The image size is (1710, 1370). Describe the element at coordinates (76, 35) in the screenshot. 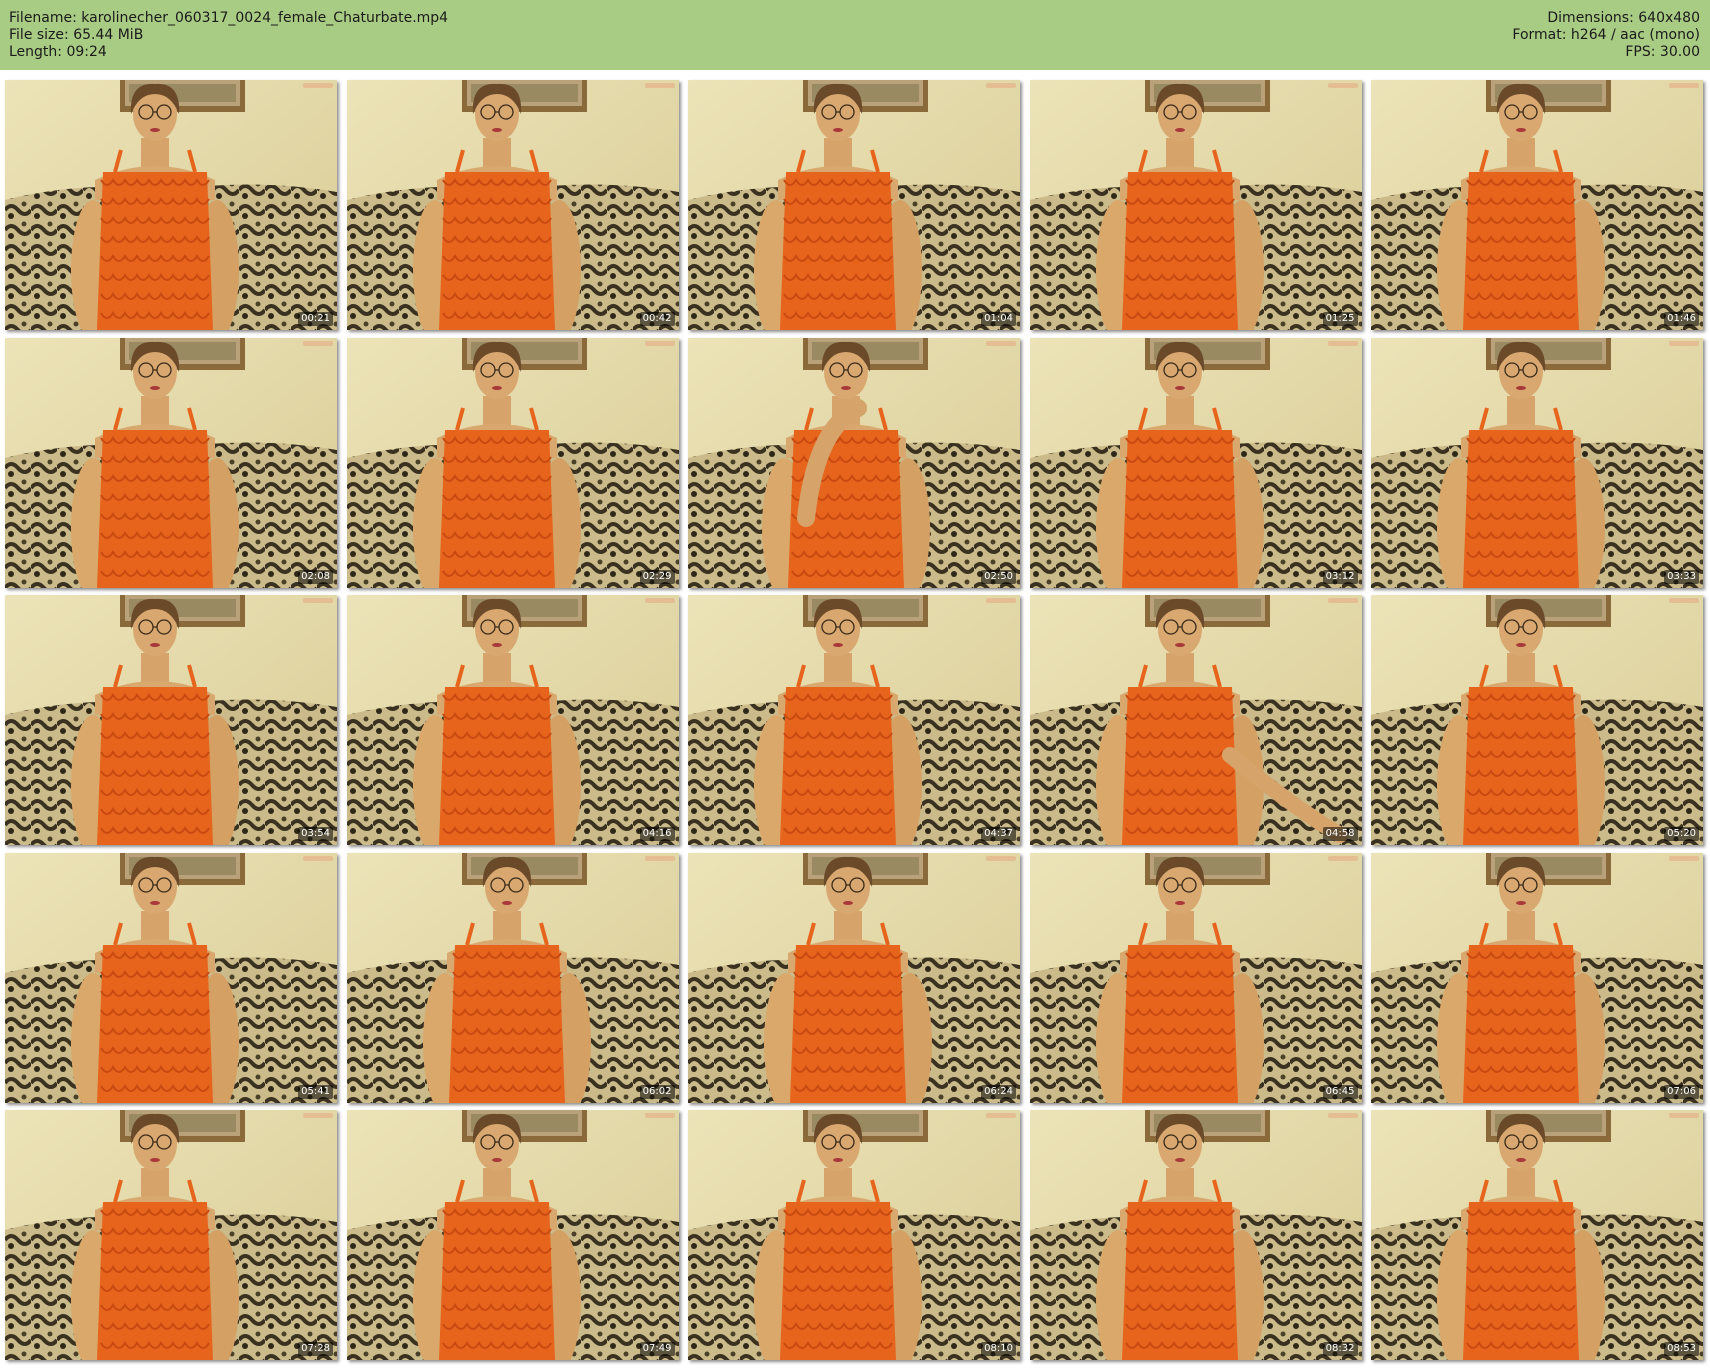

I see `filesize-text: File size: 65.44 MiB` at that location.